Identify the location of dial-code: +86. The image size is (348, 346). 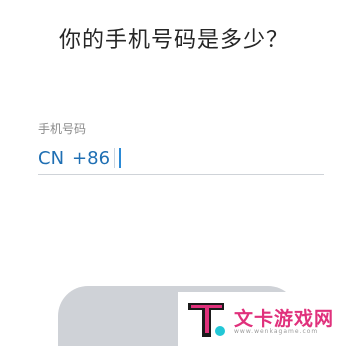
(91, 158).